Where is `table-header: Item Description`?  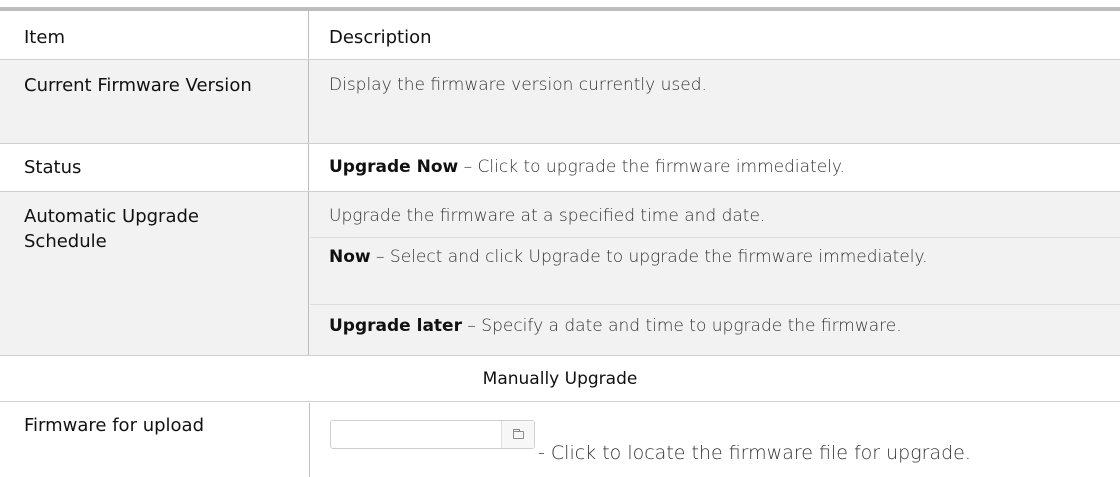 table-header: Item Description is located at coordinates (560, 35).